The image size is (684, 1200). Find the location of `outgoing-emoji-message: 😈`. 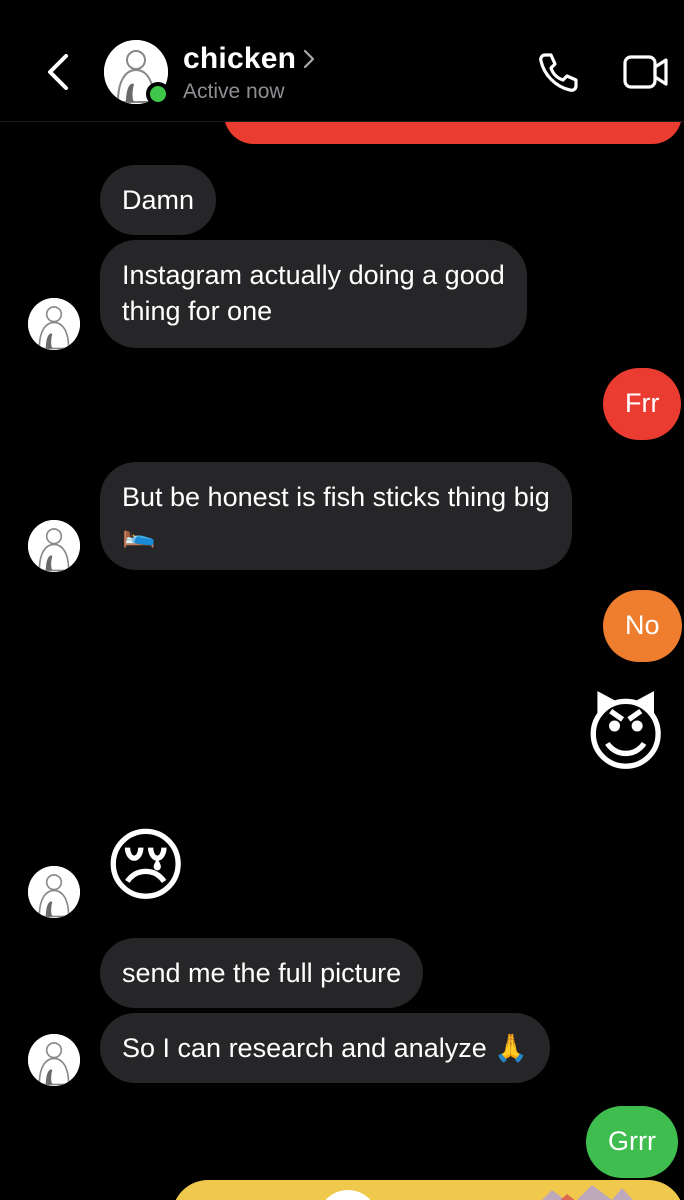

outgoing-emoji-message: 😈 is located at coordinates (625, 736).